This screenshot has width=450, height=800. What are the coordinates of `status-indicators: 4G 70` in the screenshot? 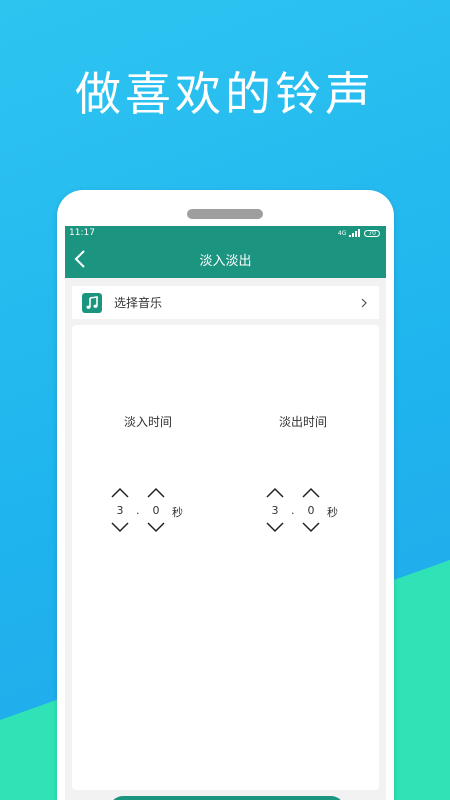 It's located at (359, 233).